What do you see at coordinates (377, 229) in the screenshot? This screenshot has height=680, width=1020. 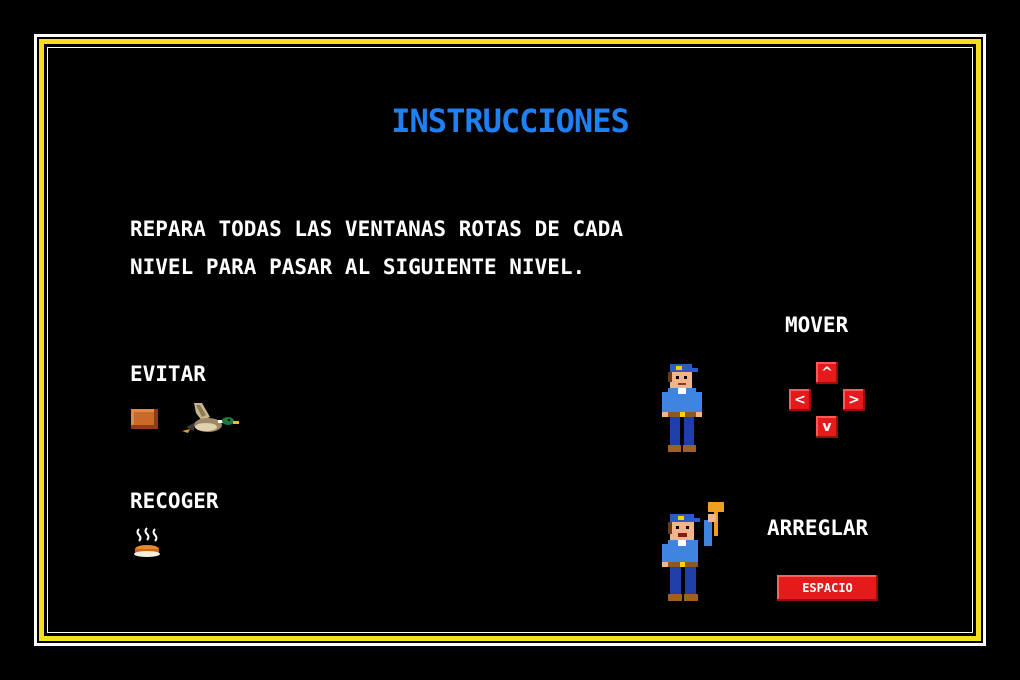 I see `instructions-line-1: REPARA TODAS LAS VENTANAS ROTAS DE CADA` at bounding box center [377, 229].